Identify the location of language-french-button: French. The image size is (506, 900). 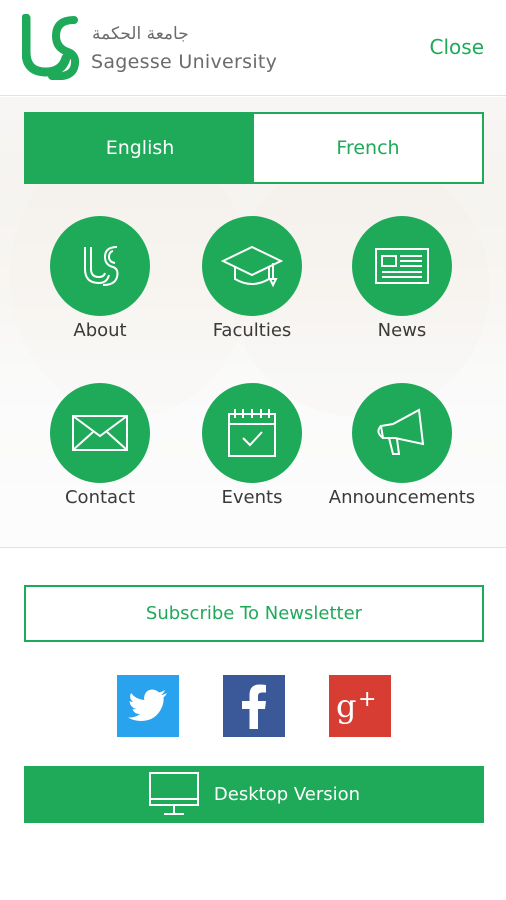
(368, 148).